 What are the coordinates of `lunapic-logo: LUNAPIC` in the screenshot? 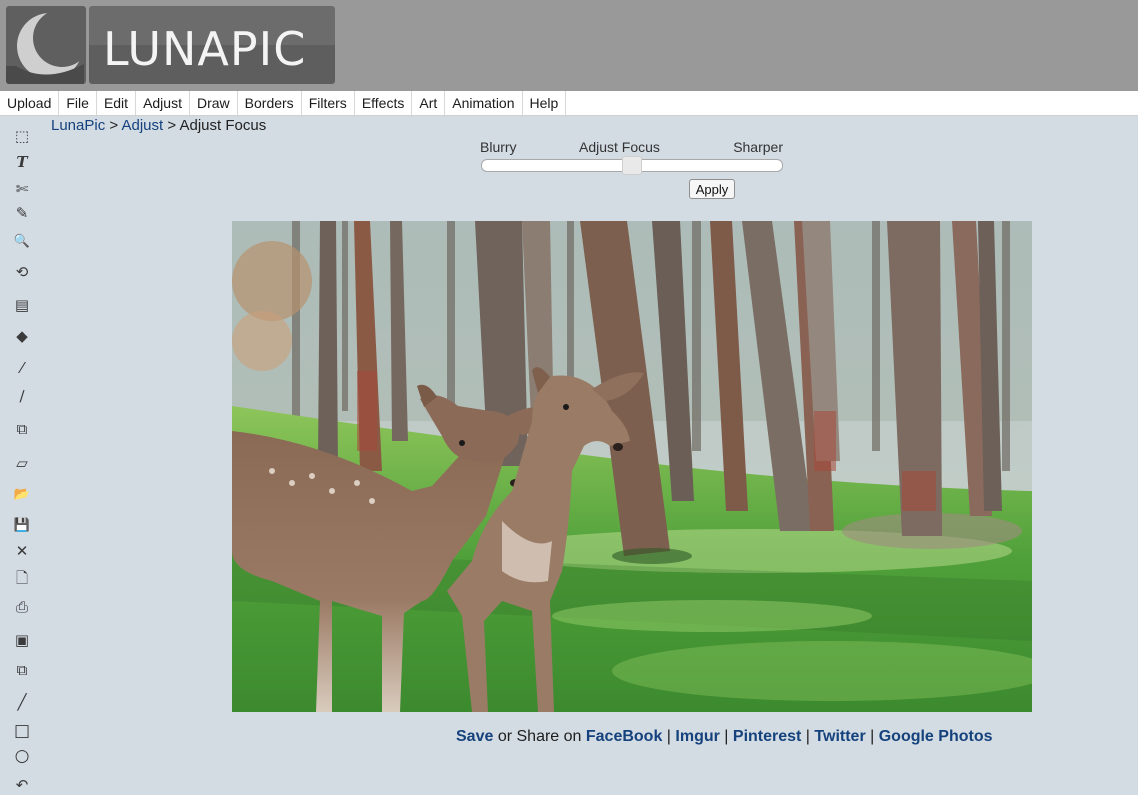 It's located at (170, 45).